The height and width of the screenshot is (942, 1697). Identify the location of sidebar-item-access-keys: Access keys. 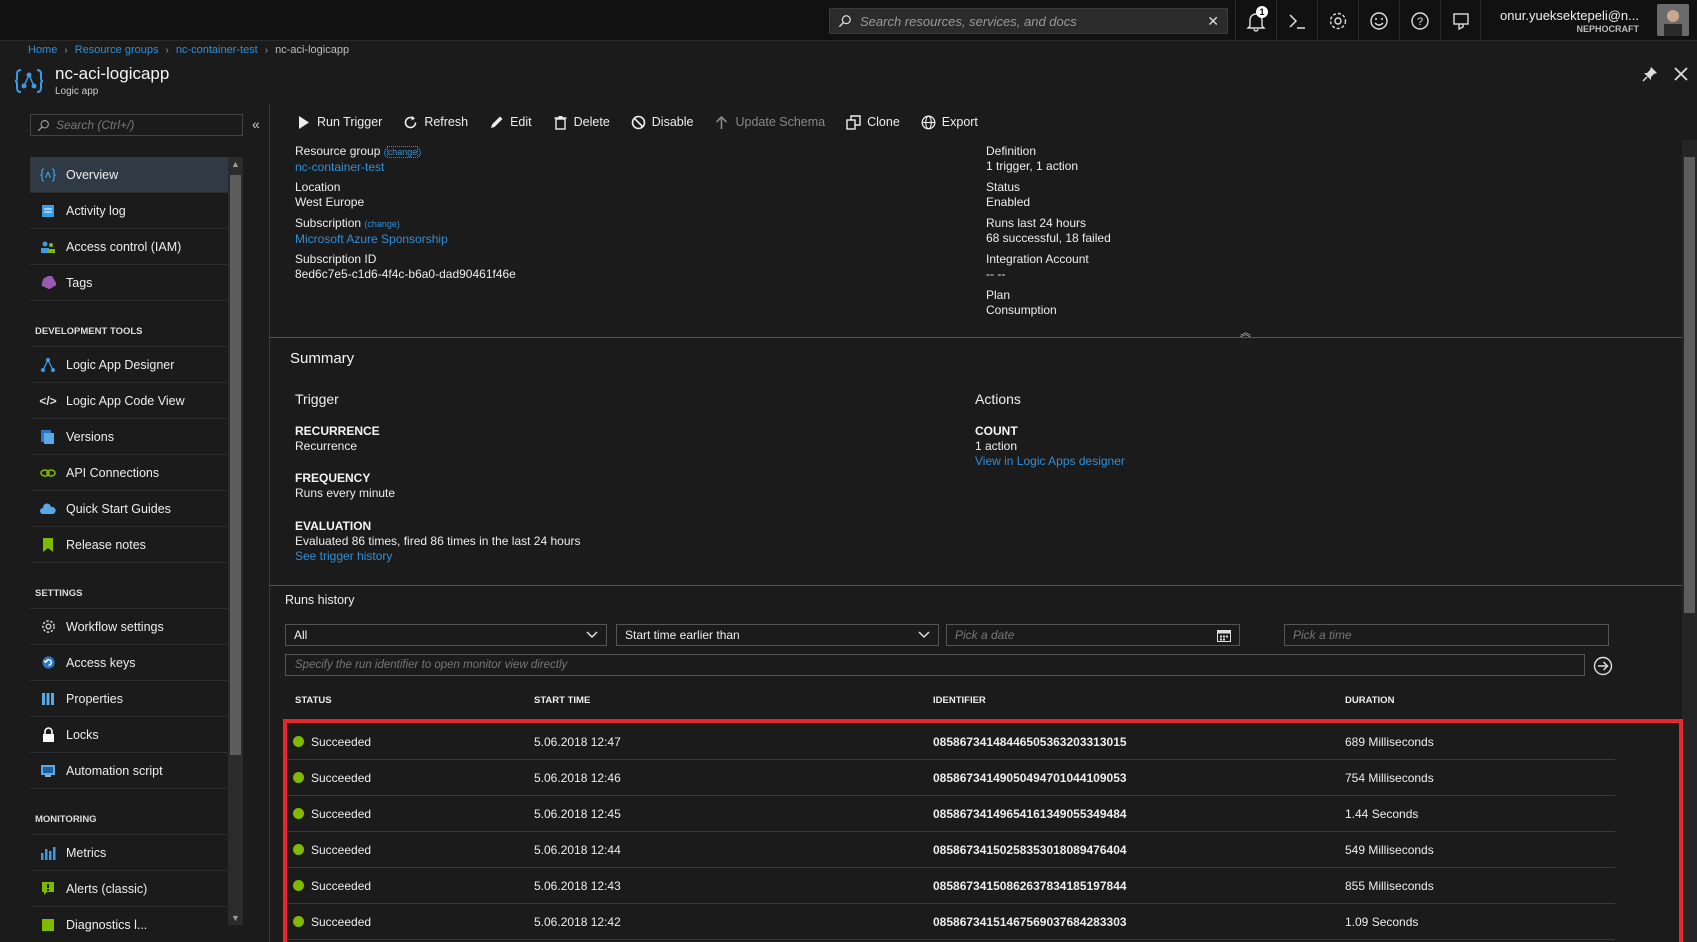
(129, 663).